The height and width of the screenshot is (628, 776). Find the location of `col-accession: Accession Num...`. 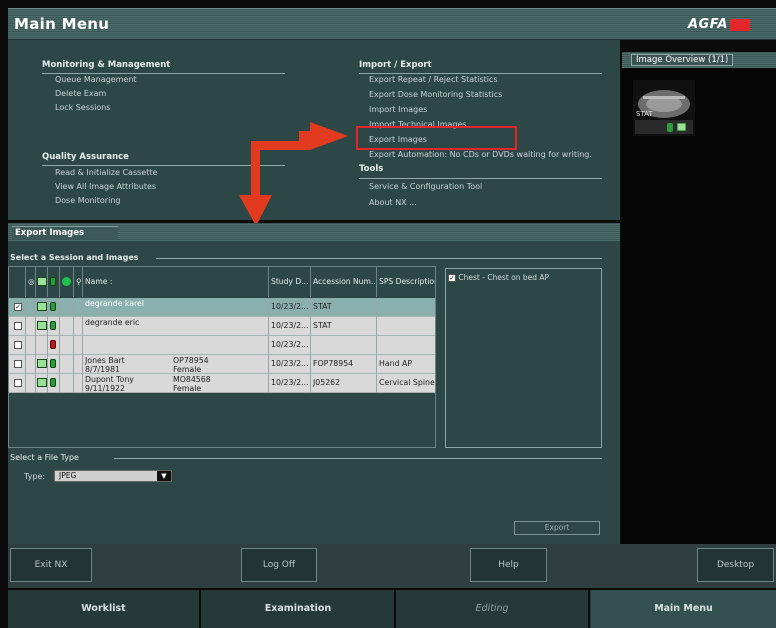

col-accession: Accession Num... is located at coordinates (344, 282).